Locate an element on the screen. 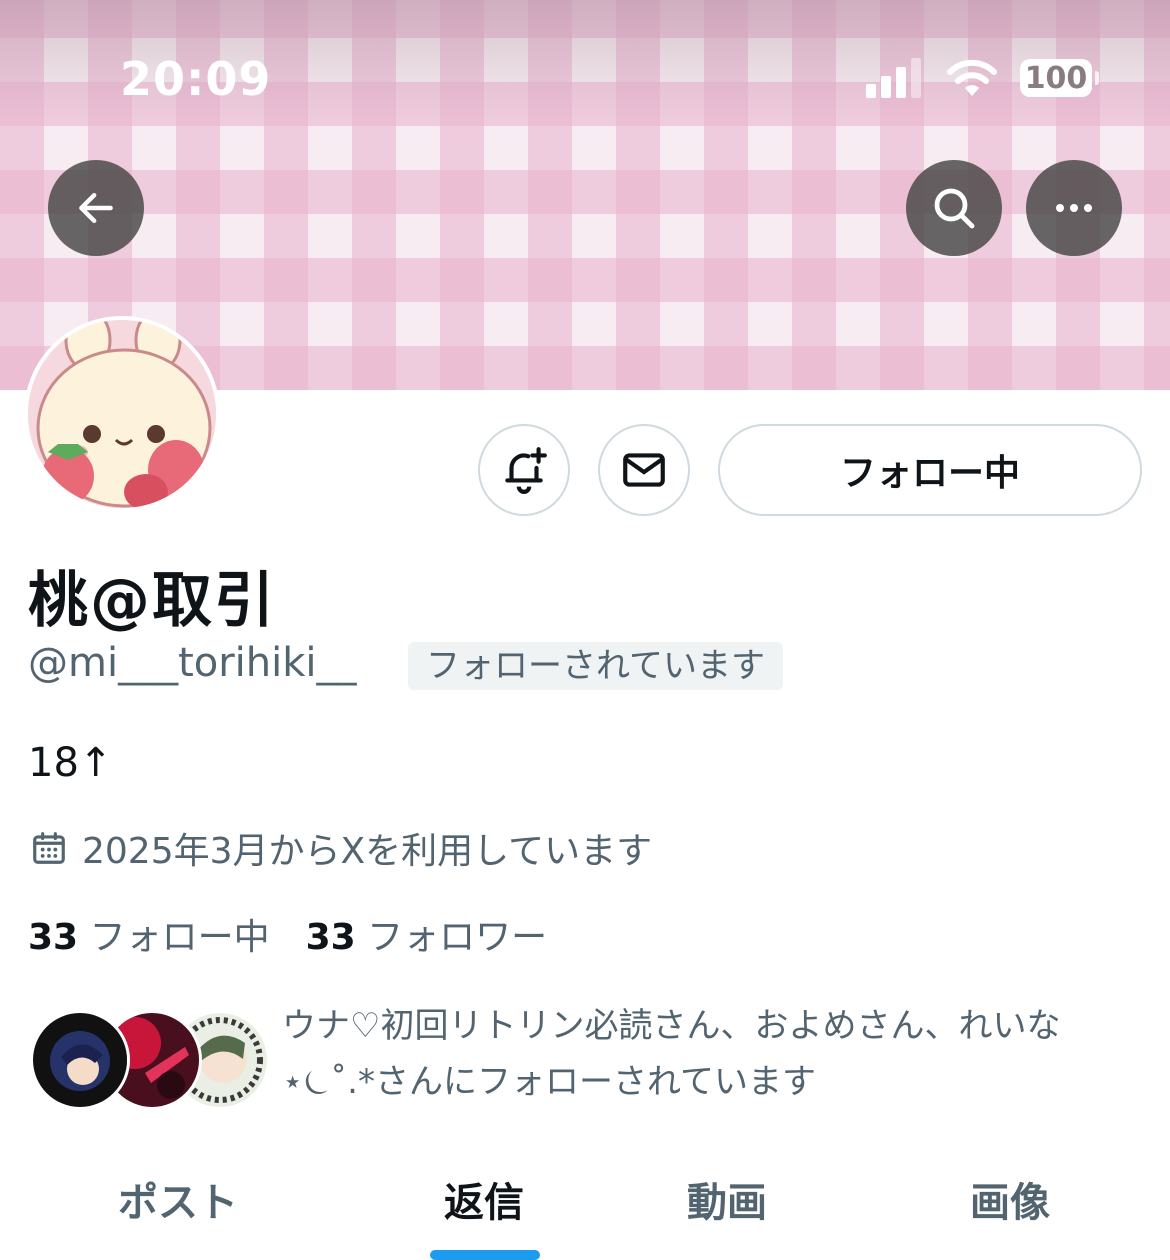 This screenshot has height=1260, width=1170. status-time: 20:09 is located at coordinates (196, 79).